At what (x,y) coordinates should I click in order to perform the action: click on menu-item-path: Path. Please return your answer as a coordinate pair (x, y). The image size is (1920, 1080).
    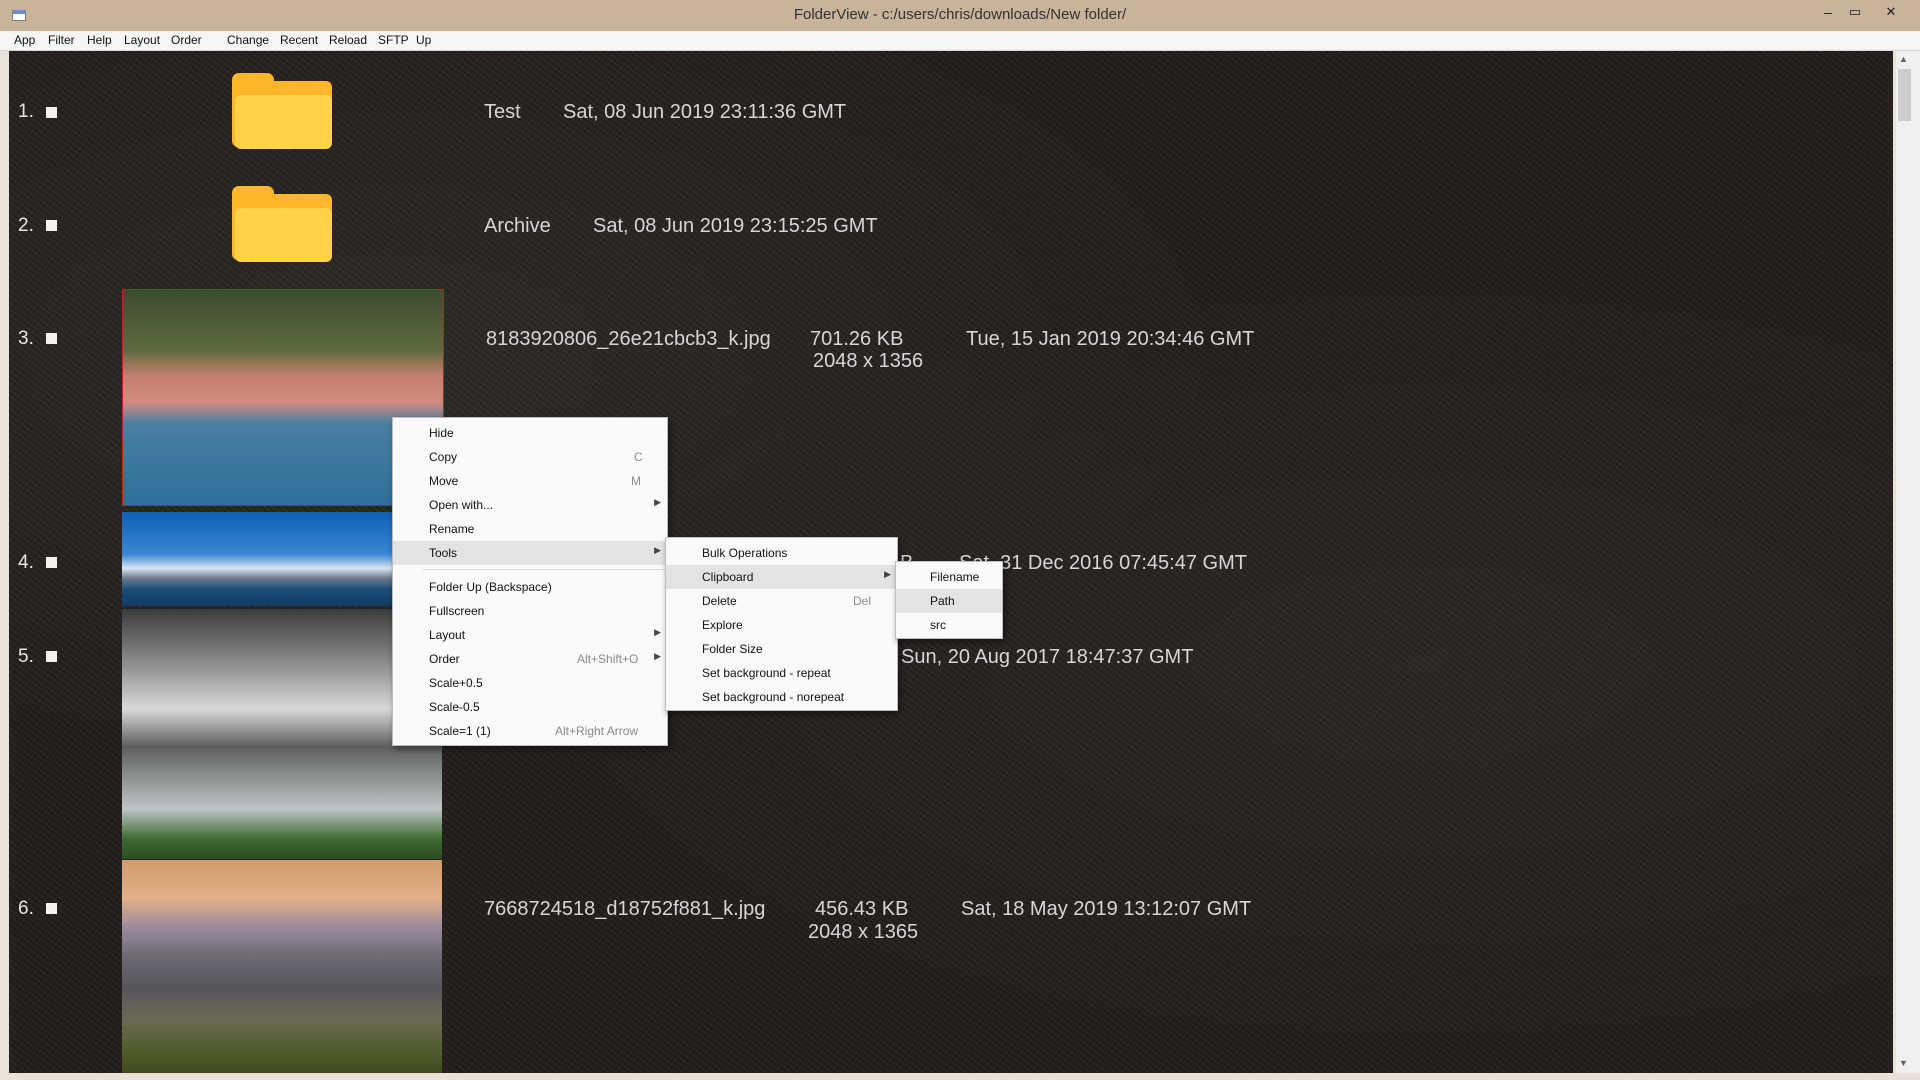
    Looking at the image, I should click on (949, 601).